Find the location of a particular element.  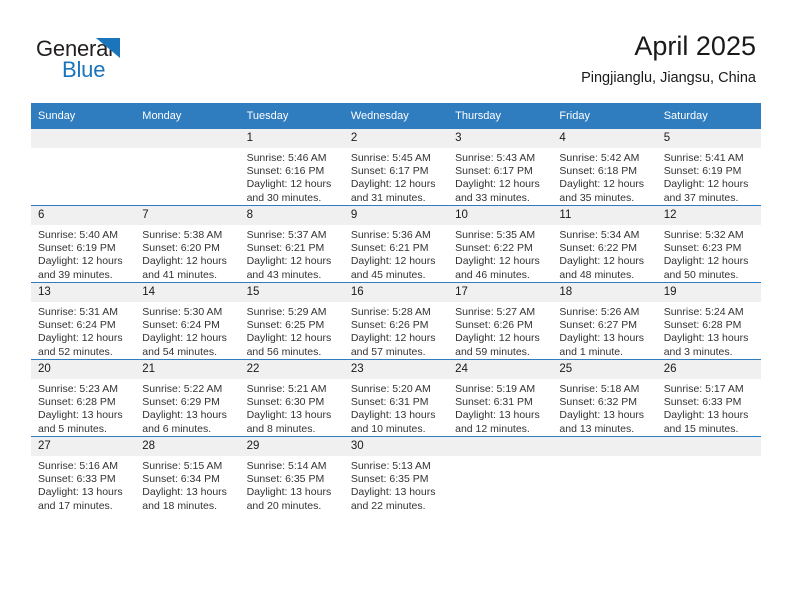

logo-text-blue: Blue is located at coordinates (84, 69).